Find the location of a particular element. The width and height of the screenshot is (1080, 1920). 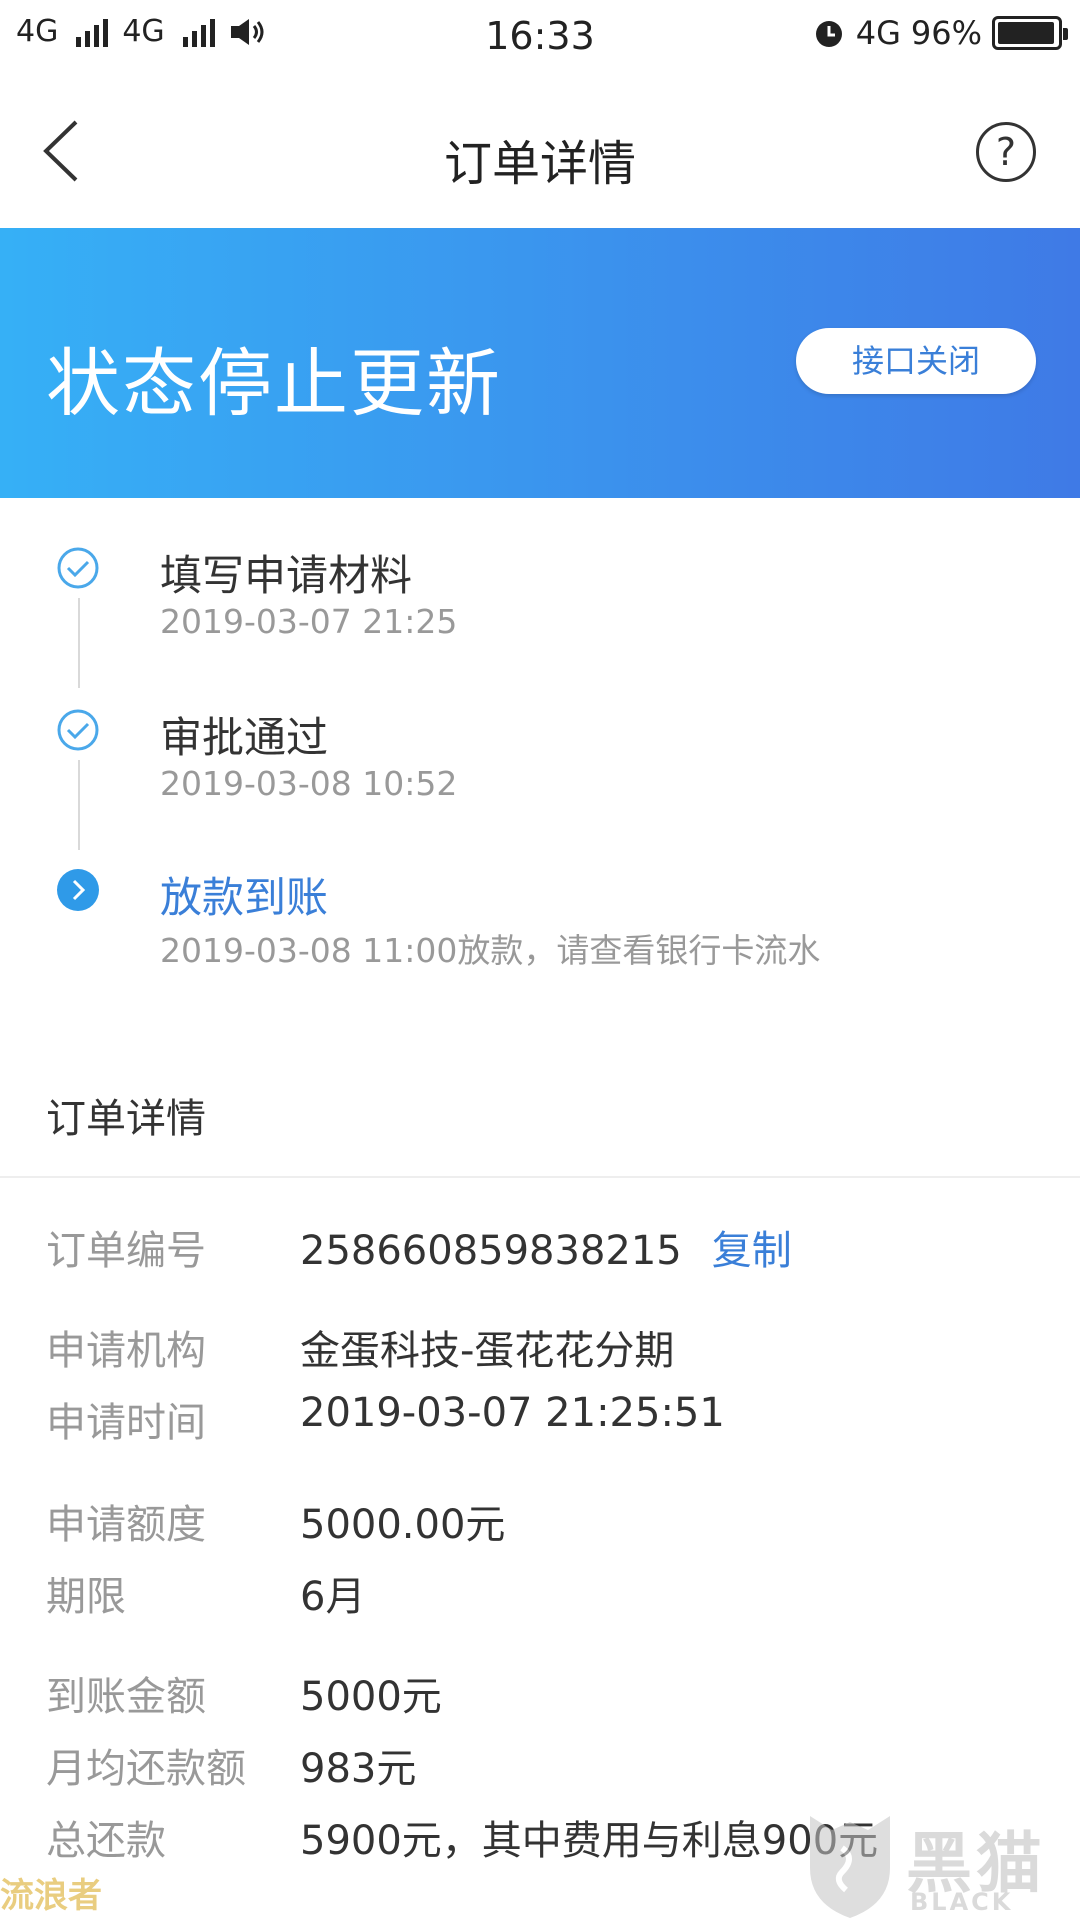

detail-value: 2019-03-07 21:25:51 is located at coordinates (512, 1413).